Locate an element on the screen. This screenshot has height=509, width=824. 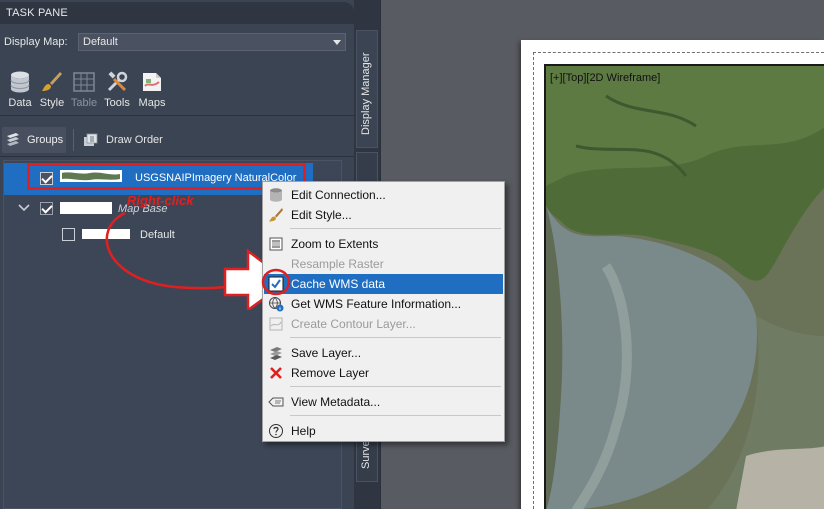
menu-item-label: Remove Layer is located at coordinates (330, 373).